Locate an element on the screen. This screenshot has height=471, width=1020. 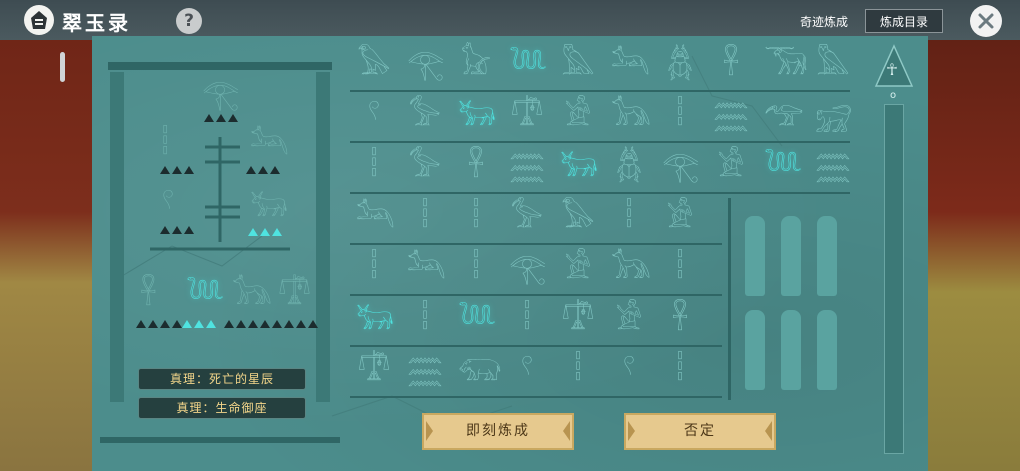
help-button: ? is located at coordinates (189, 21).